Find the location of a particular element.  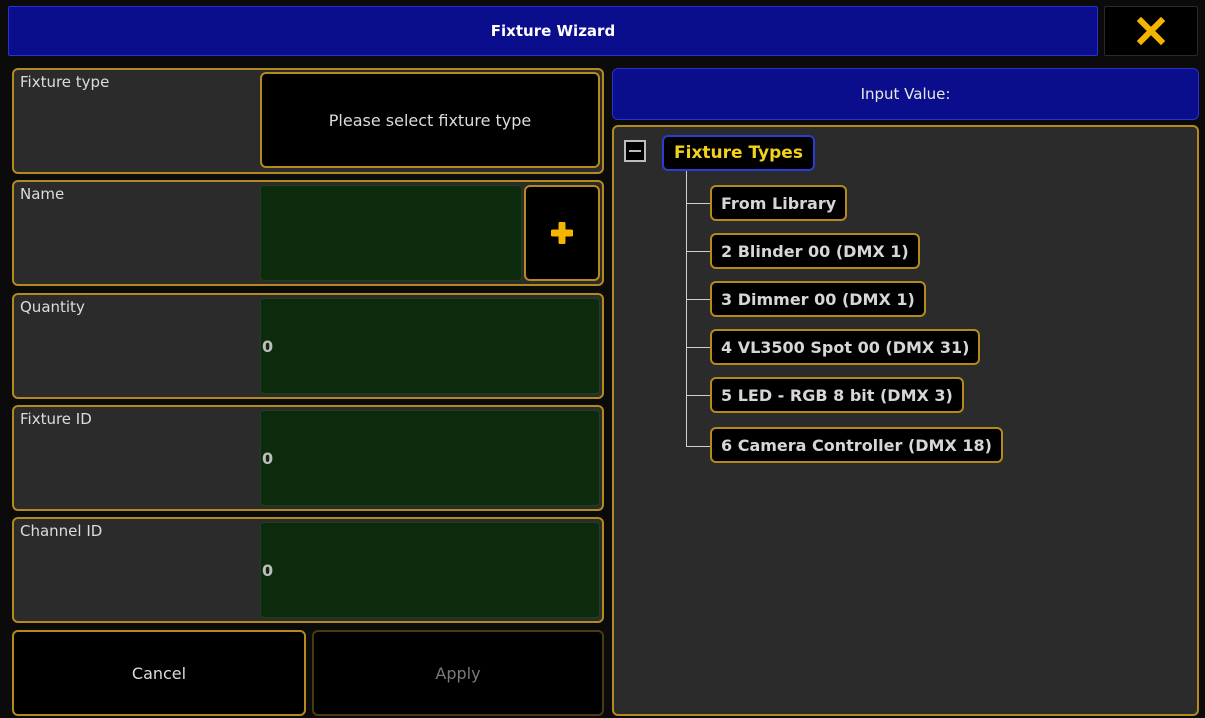

window-title: Fixture Wizard is located at coordinates (553, 31).